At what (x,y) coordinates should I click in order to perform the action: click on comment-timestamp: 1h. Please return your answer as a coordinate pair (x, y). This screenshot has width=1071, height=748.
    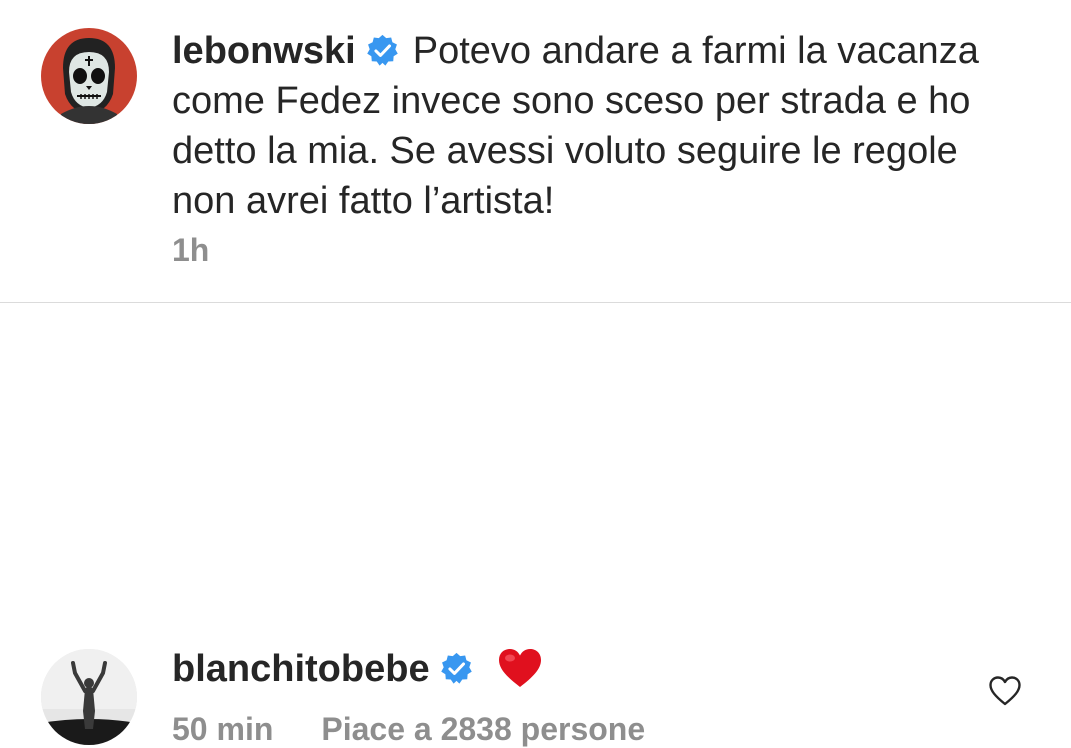
    Looking at the image, I should click on (191, 250).